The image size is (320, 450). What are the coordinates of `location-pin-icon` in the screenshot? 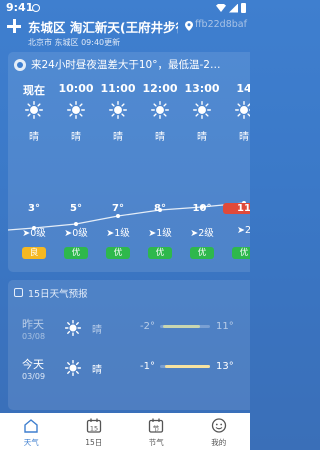 It's located at (189, 26).